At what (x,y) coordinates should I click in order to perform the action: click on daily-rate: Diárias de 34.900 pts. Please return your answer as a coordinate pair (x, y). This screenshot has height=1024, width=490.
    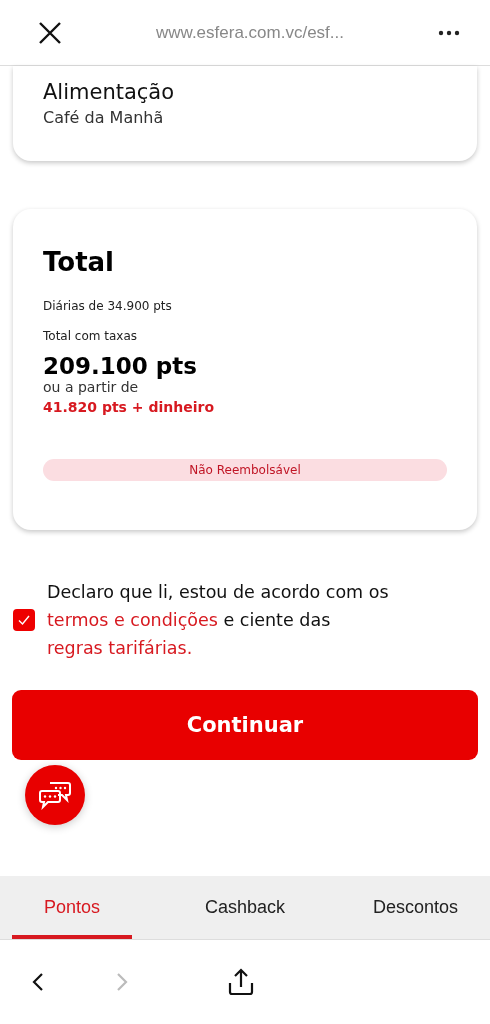
    Looking at the image, I should click on (108, 306).